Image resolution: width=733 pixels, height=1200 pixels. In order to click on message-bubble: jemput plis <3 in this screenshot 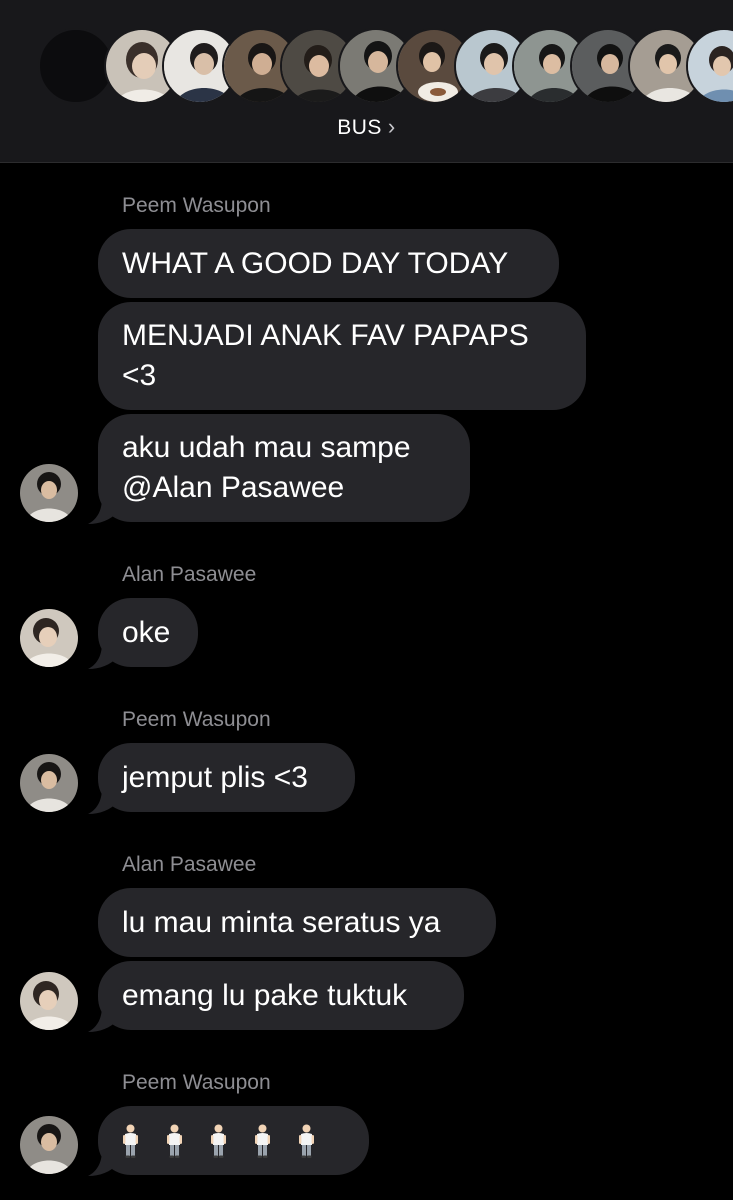, I will do `click(226, 777)`.